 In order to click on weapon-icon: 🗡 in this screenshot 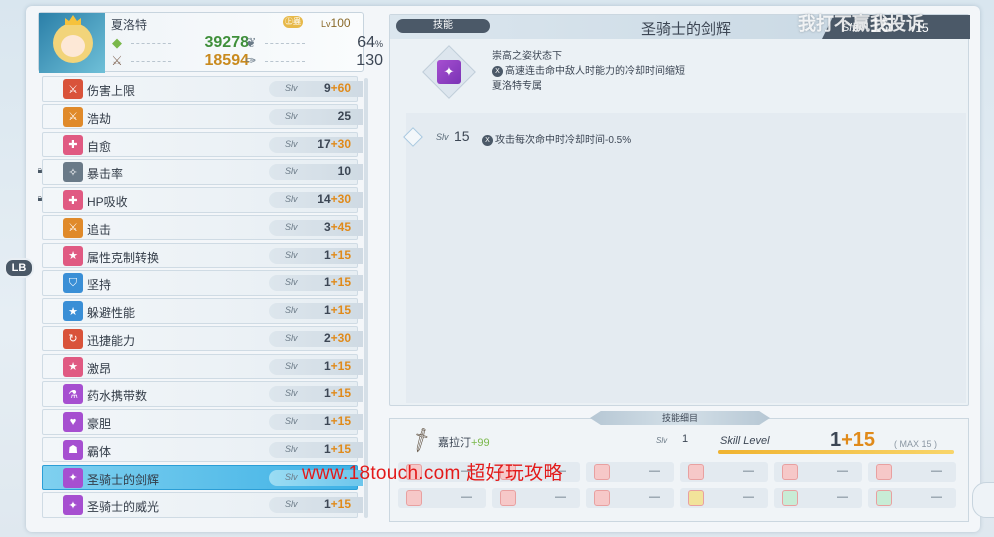, I will do `click(420, 440)`.